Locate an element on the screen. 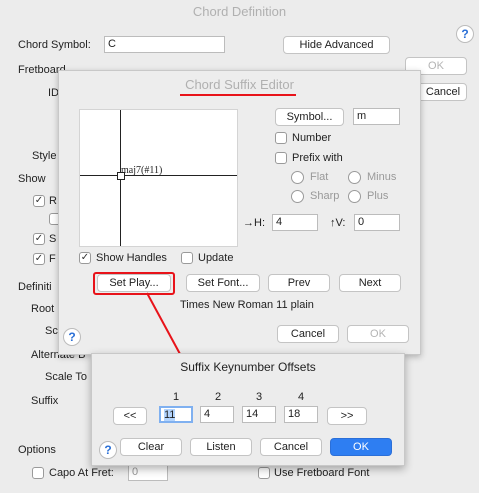  column-header-4: 4 is located at coordinates (301, 397).